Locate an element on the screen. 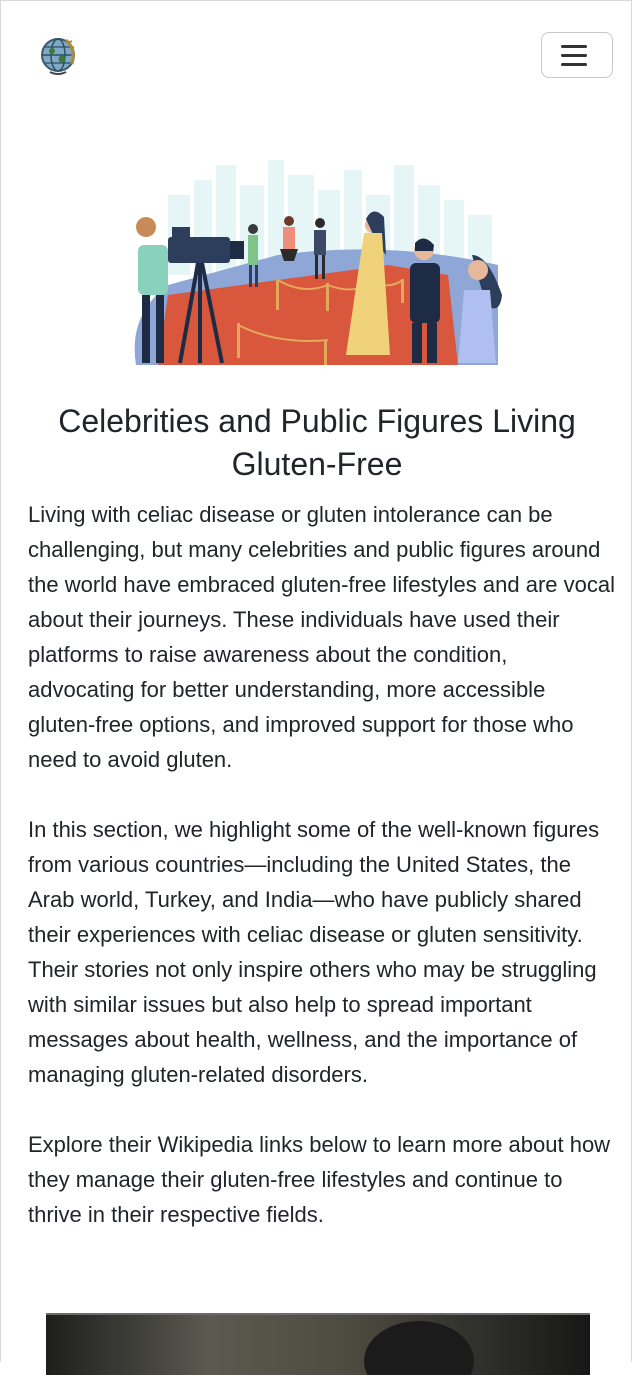 The height and width of the screenshot is (1375, 634). globe-logo-icon is located at coordinates (58, 56).